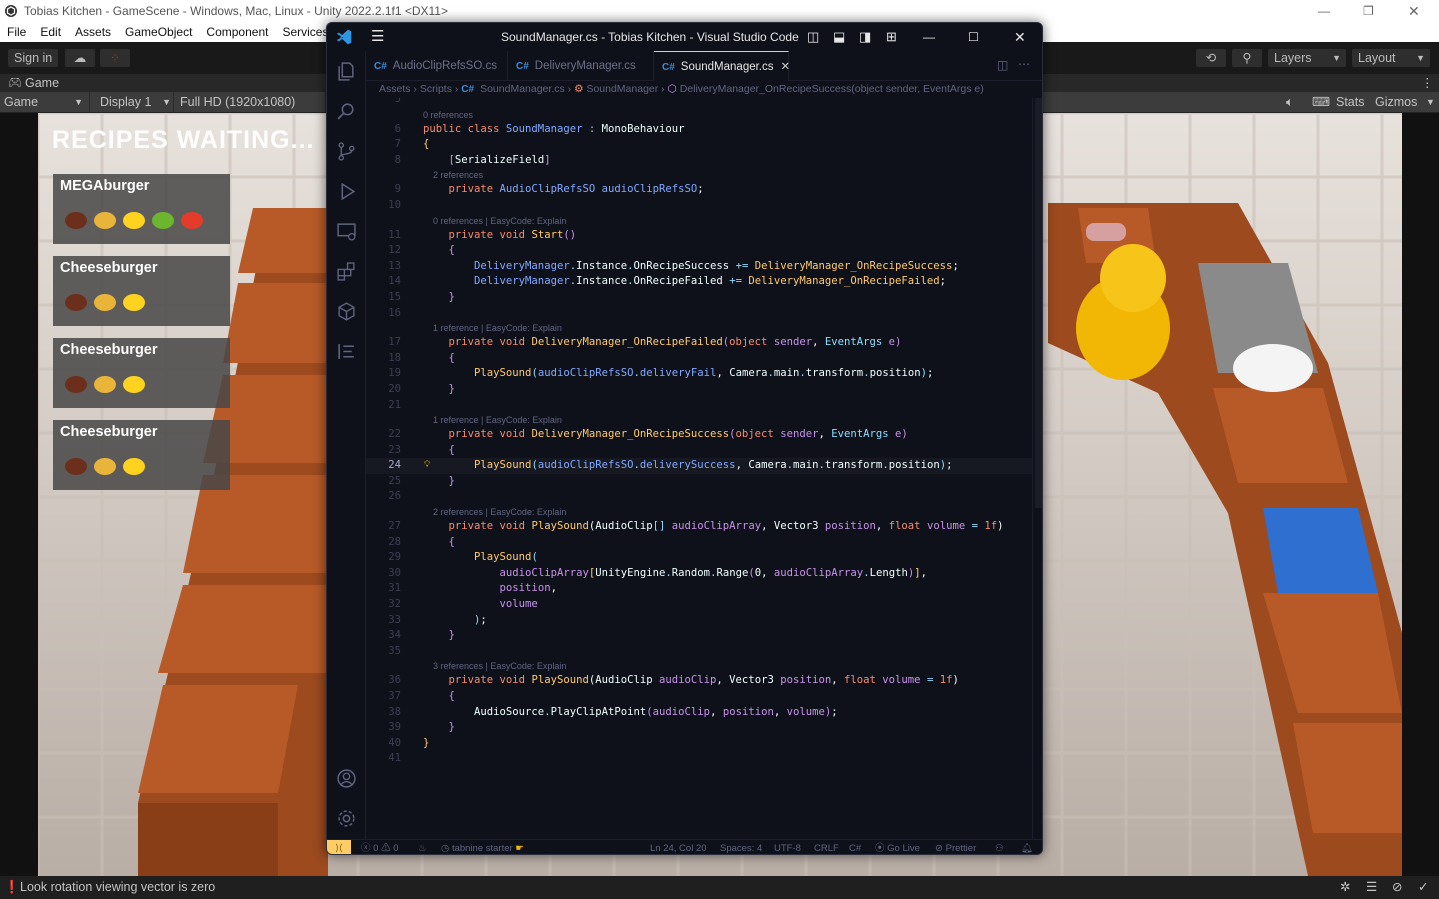  I want to click on cursor-position: Ln 24, Col 20, so click(678, 847).